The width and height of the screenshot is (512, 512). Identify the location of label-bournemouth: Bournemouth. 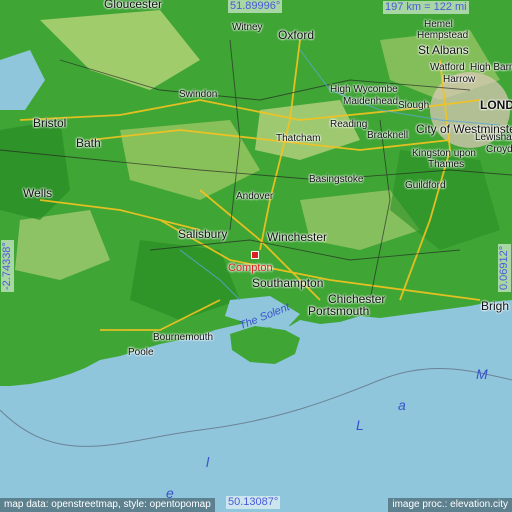
(183, 337).